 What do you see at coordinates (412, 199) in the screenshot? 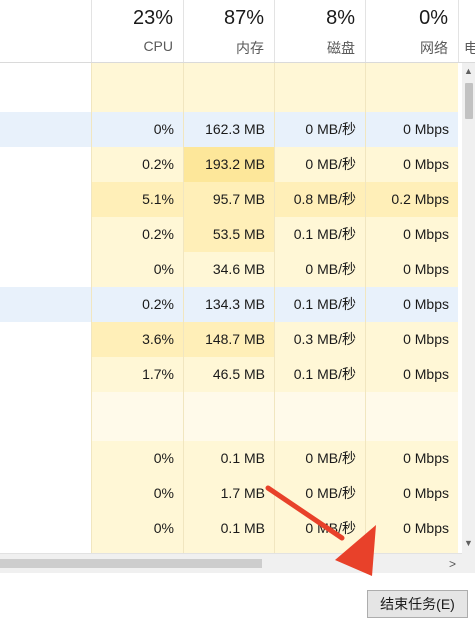
I see `cell-network: 0.2 Mbps` at bounding box center [412, 199].